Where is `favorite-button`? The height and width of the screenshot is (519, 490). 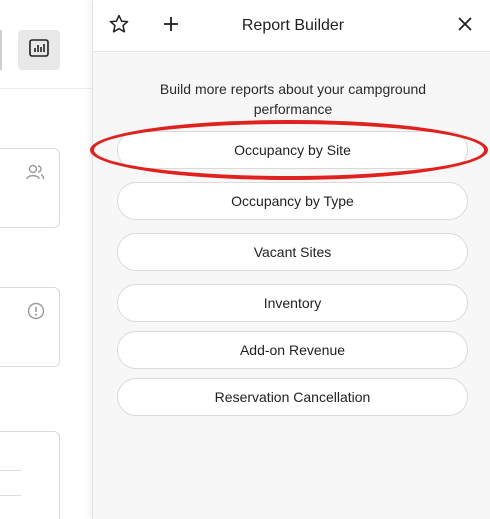 favorite-button is located at coordinates (119, 26).